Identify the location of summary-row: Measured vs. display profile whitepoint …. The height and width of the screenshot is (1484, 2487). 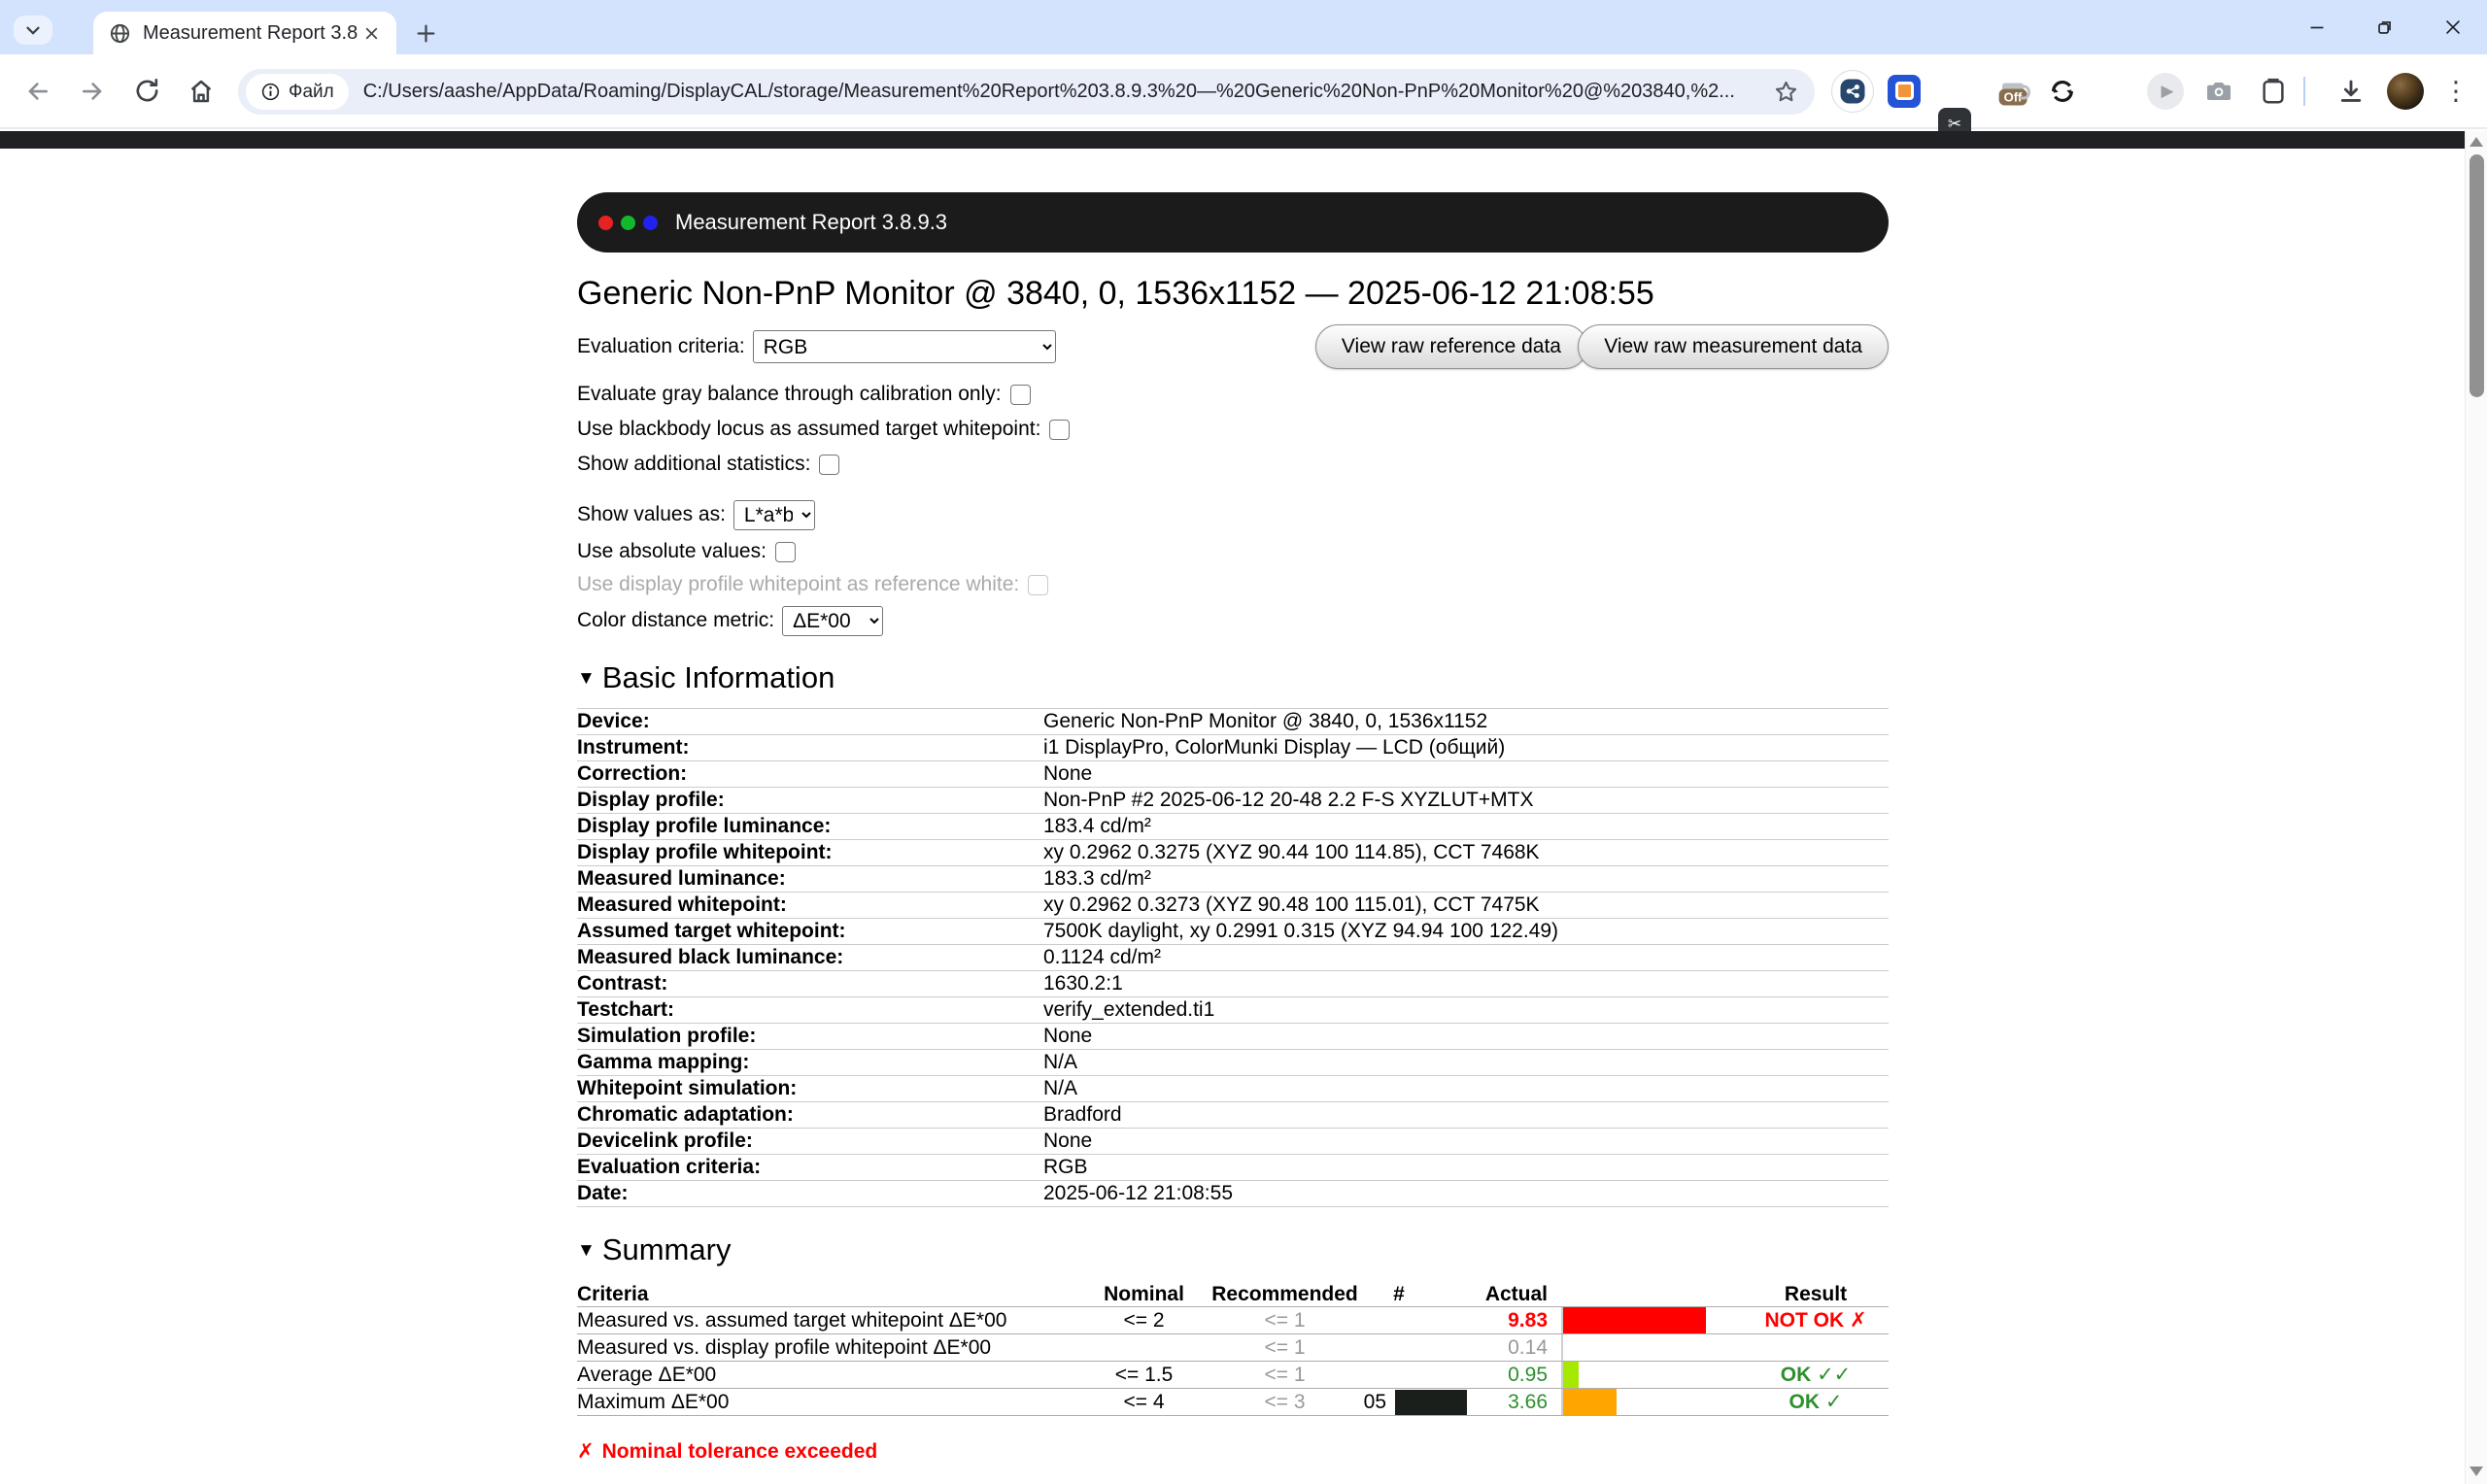
(1233, 1348).